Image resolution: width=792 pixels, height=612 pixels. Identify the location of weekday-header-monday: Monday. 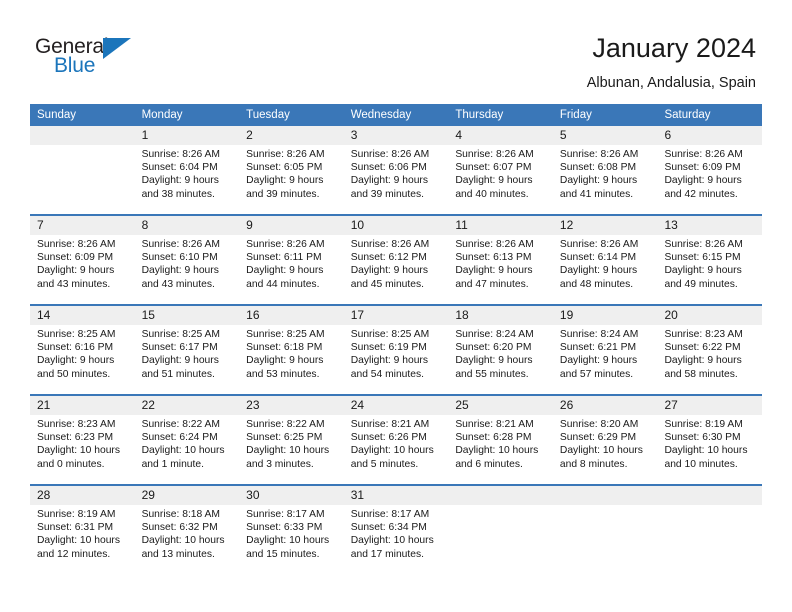
(162, 115).